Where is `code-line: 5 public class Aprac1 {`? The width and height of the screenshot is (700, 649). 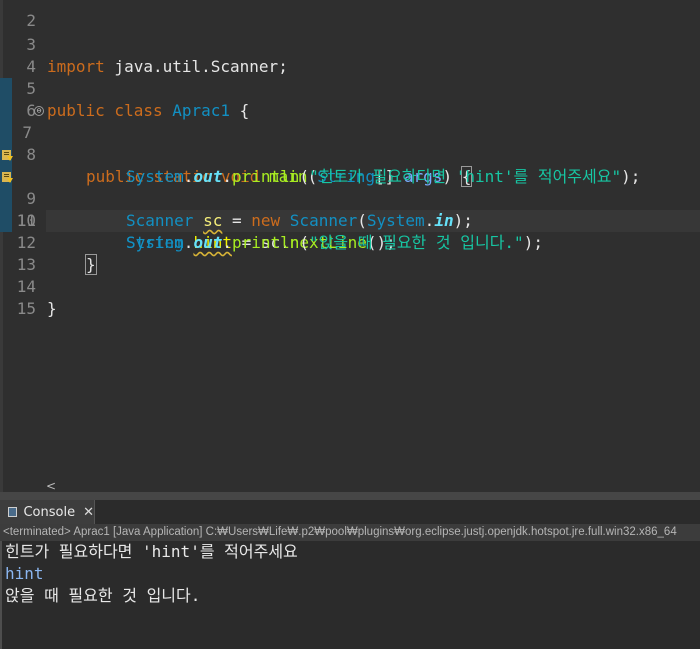
code-line: 5 public class Aprac1 { is located at coordinates (350, 88).